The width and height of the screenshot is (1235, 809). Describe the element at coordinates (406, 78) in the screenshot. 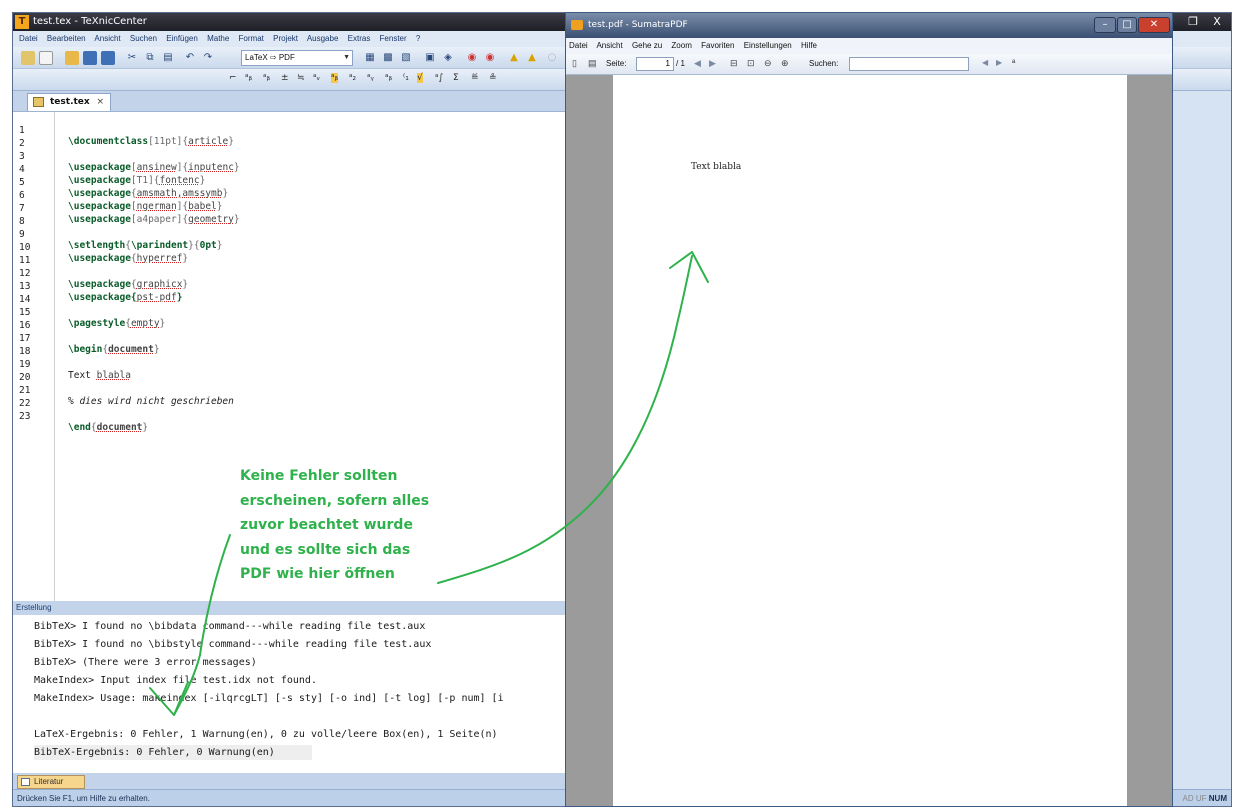

I see `math-symbol-icon: ⁽₁` at that location.